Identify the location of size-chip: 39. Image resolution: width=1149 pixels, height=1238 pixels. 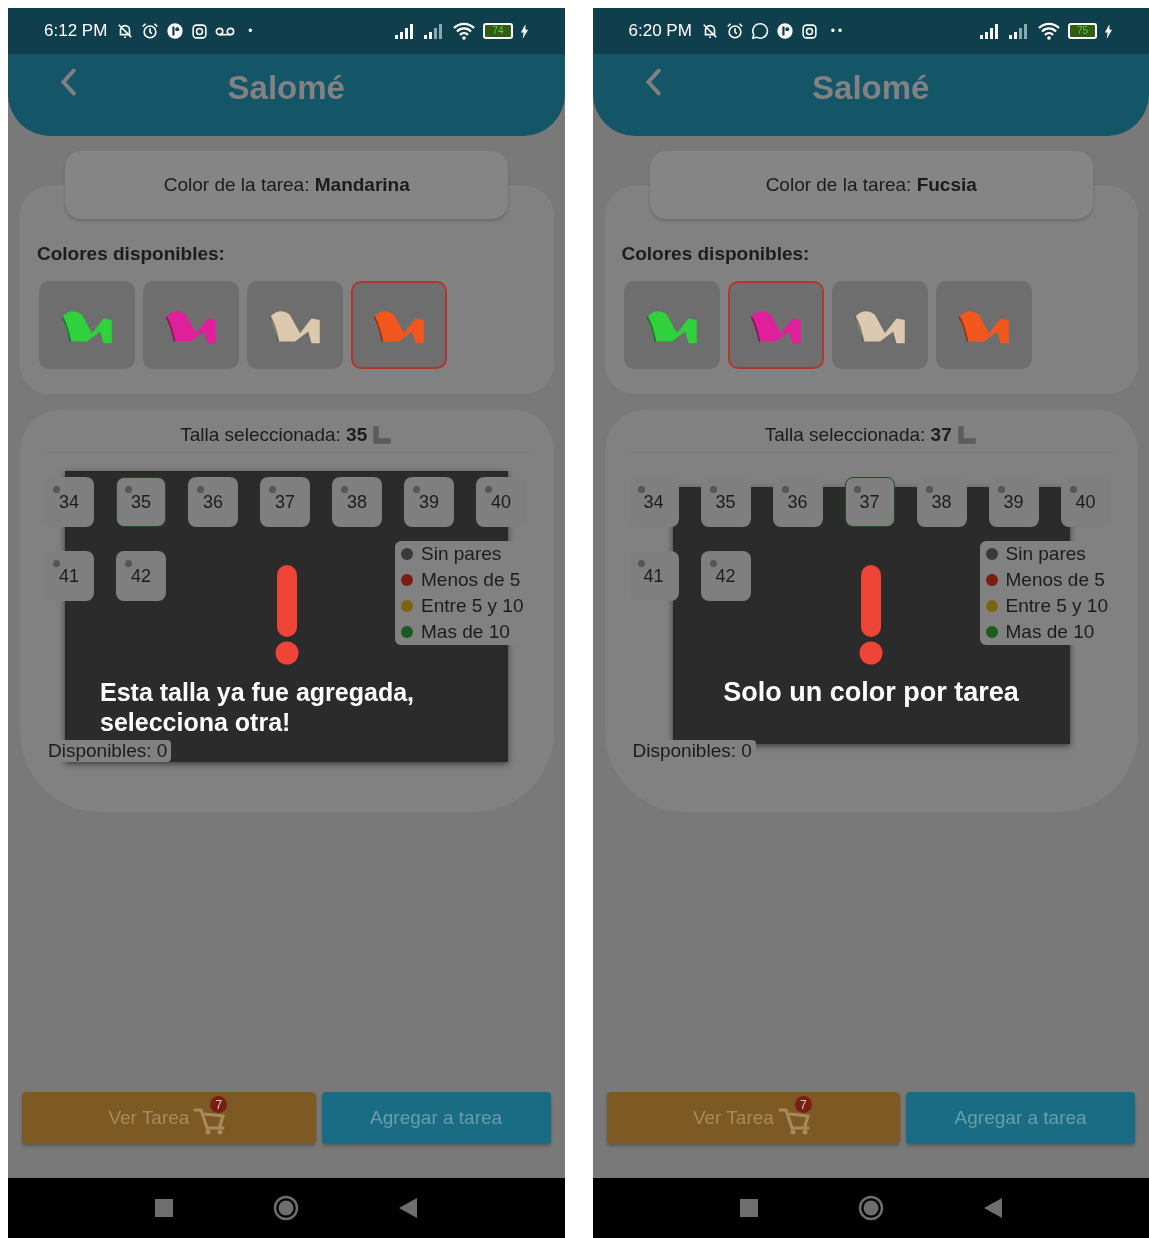
(429, 502).